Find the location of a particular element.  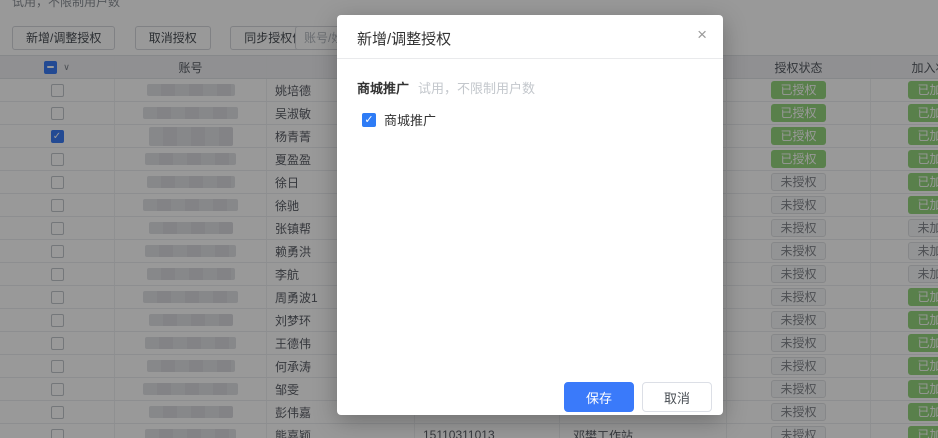

dialog-footer: 保存 取消 is located at coordinates (638, 397).